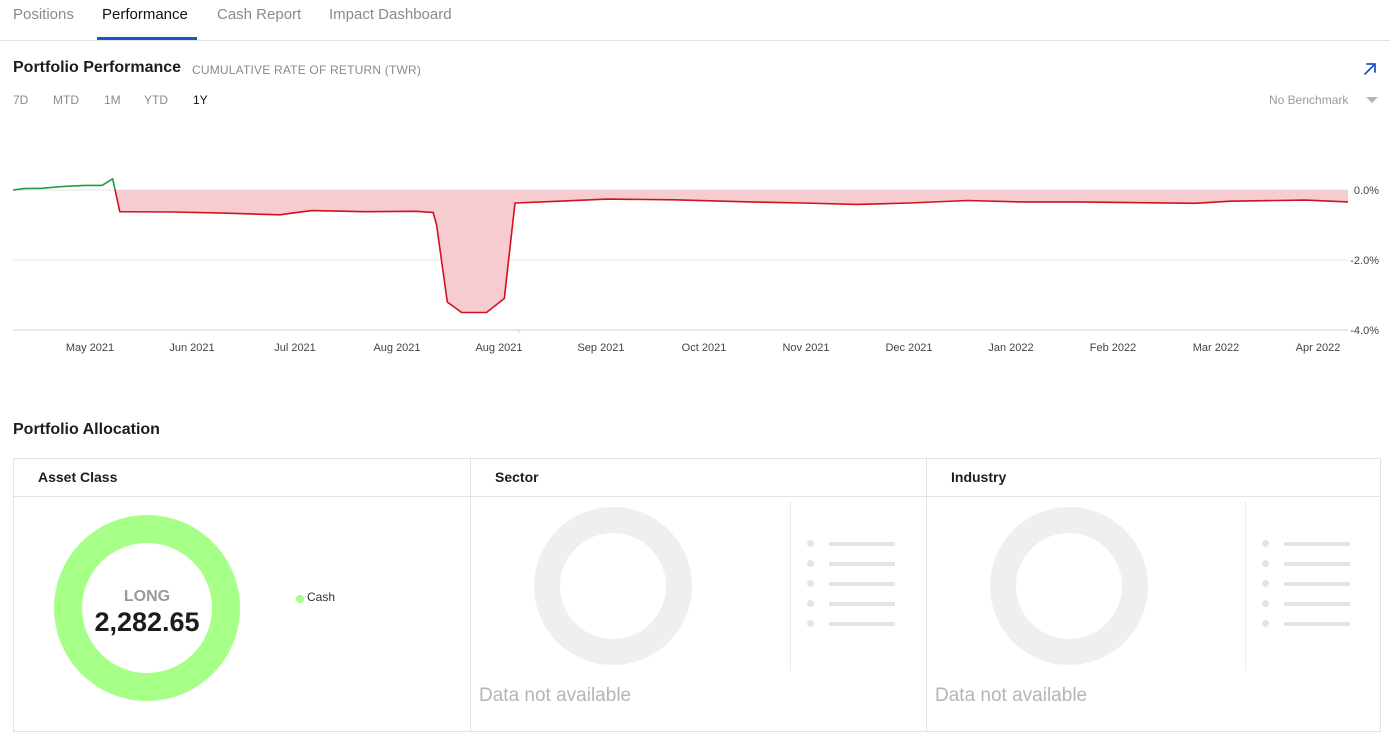 The image size is (1390, 740). Describe the element at coordinates (64, 184) in the screenshot. I see `positive-line` at that location.